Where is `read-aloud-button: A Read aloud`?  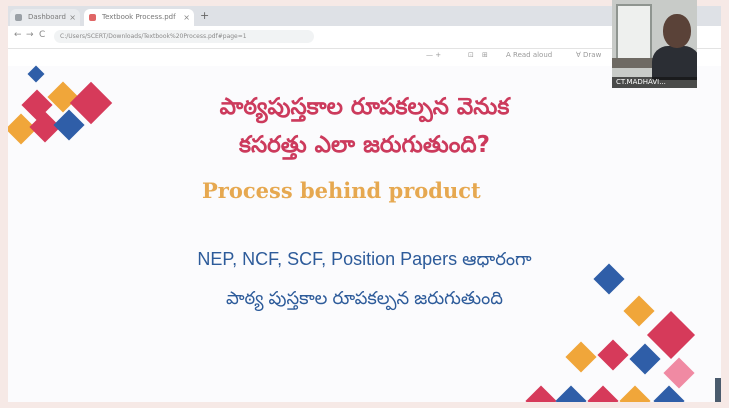
read-aloud-button: A Read aloud is located at coordinates (529, 55).